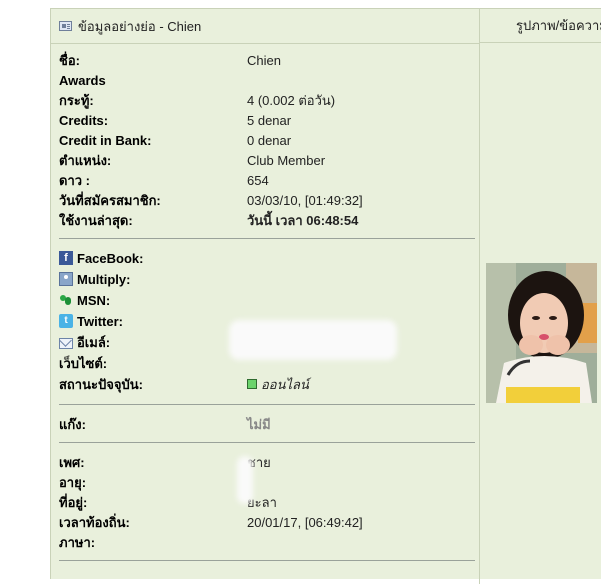 The image size is (601, 584). I want to click on credits-label: Credits:, so click(84, 120).